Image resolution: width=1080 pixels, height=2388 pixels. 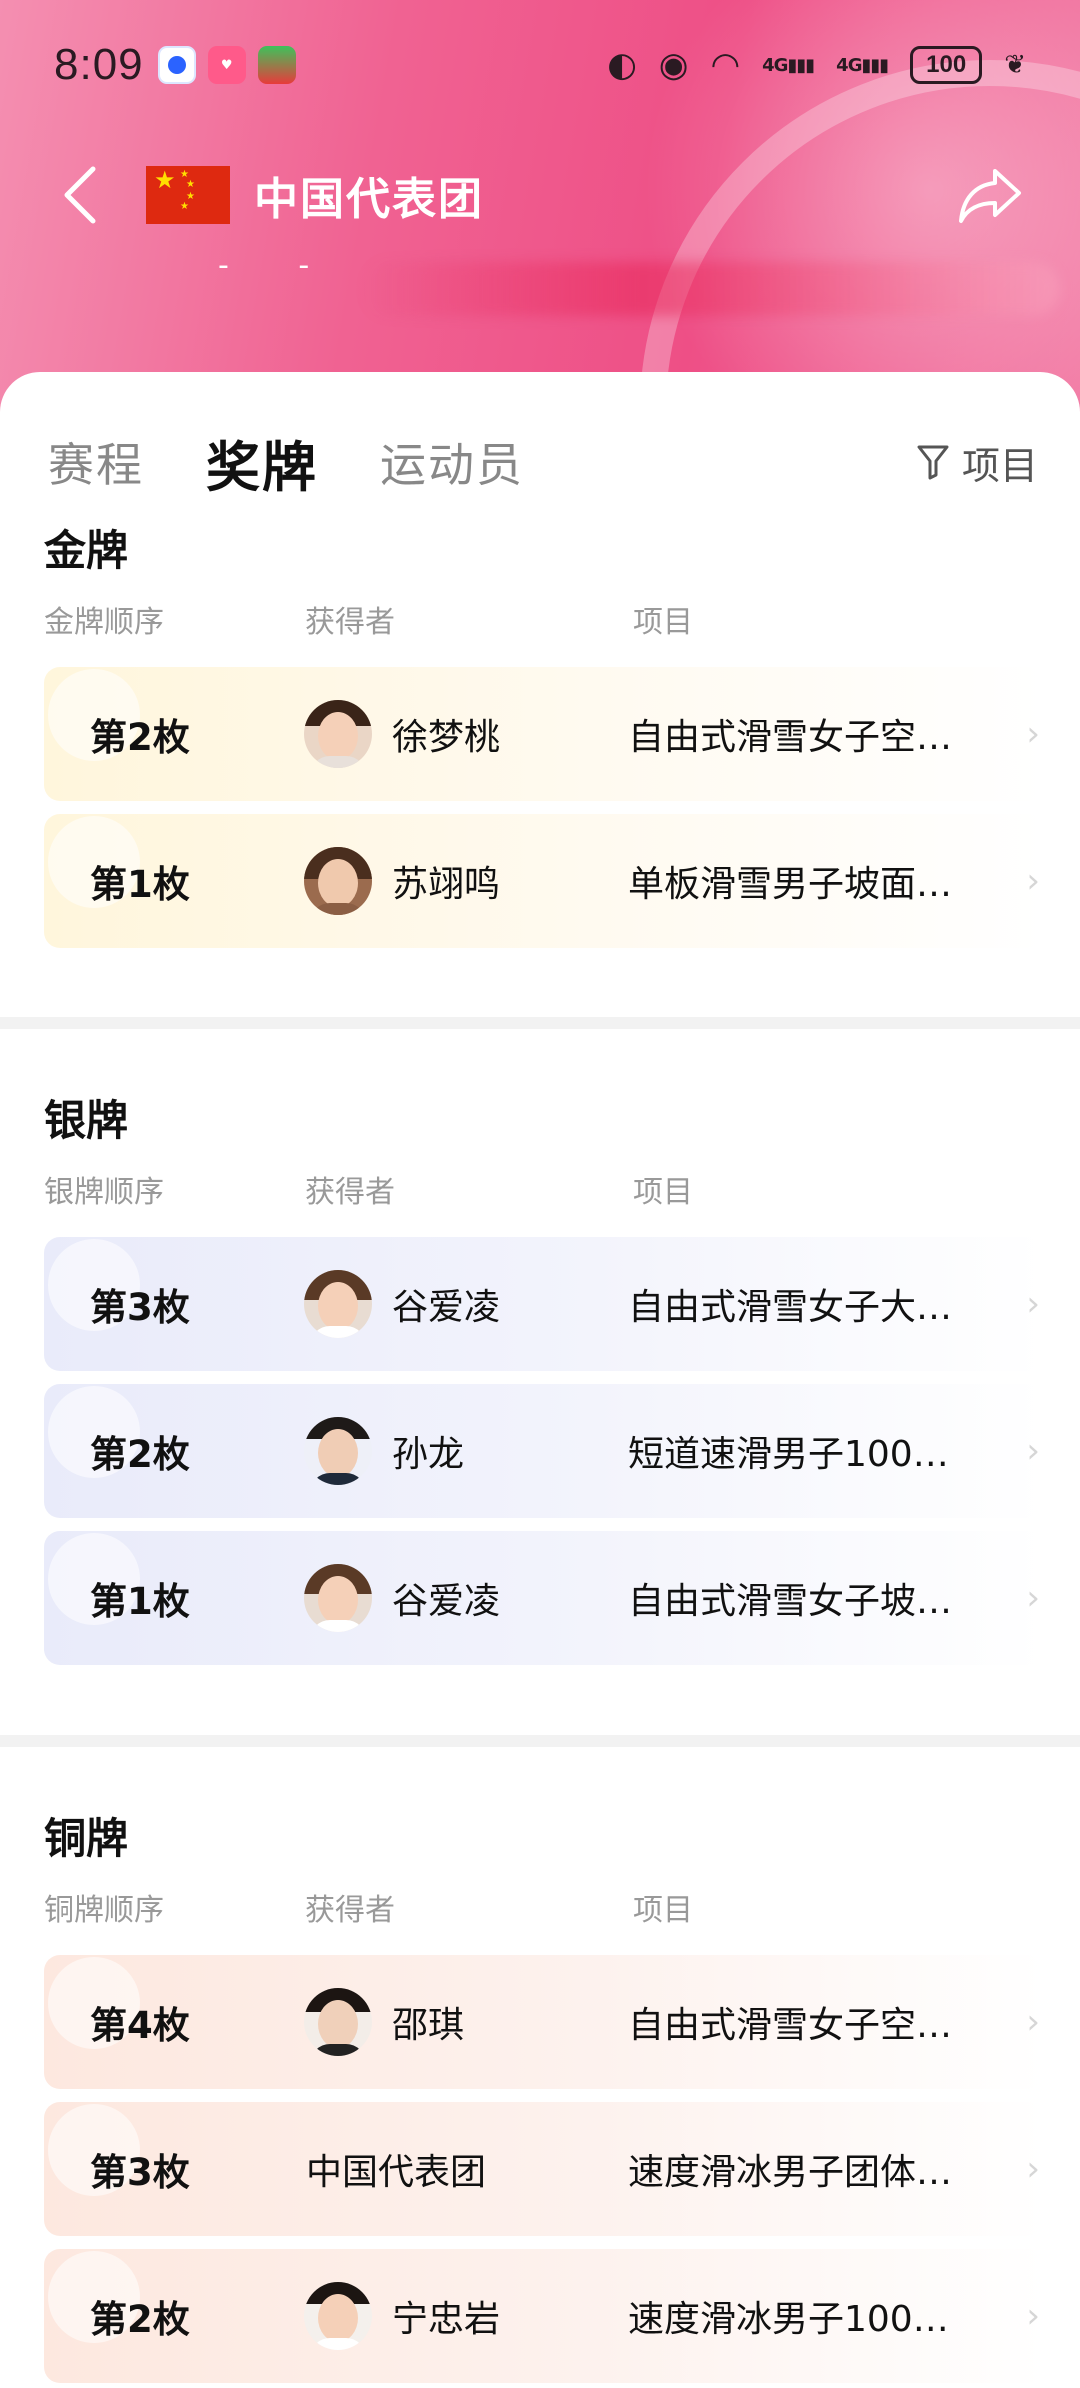 I want to click on silver-col-order: 银牌顺序, so click(x=104, y=1192).